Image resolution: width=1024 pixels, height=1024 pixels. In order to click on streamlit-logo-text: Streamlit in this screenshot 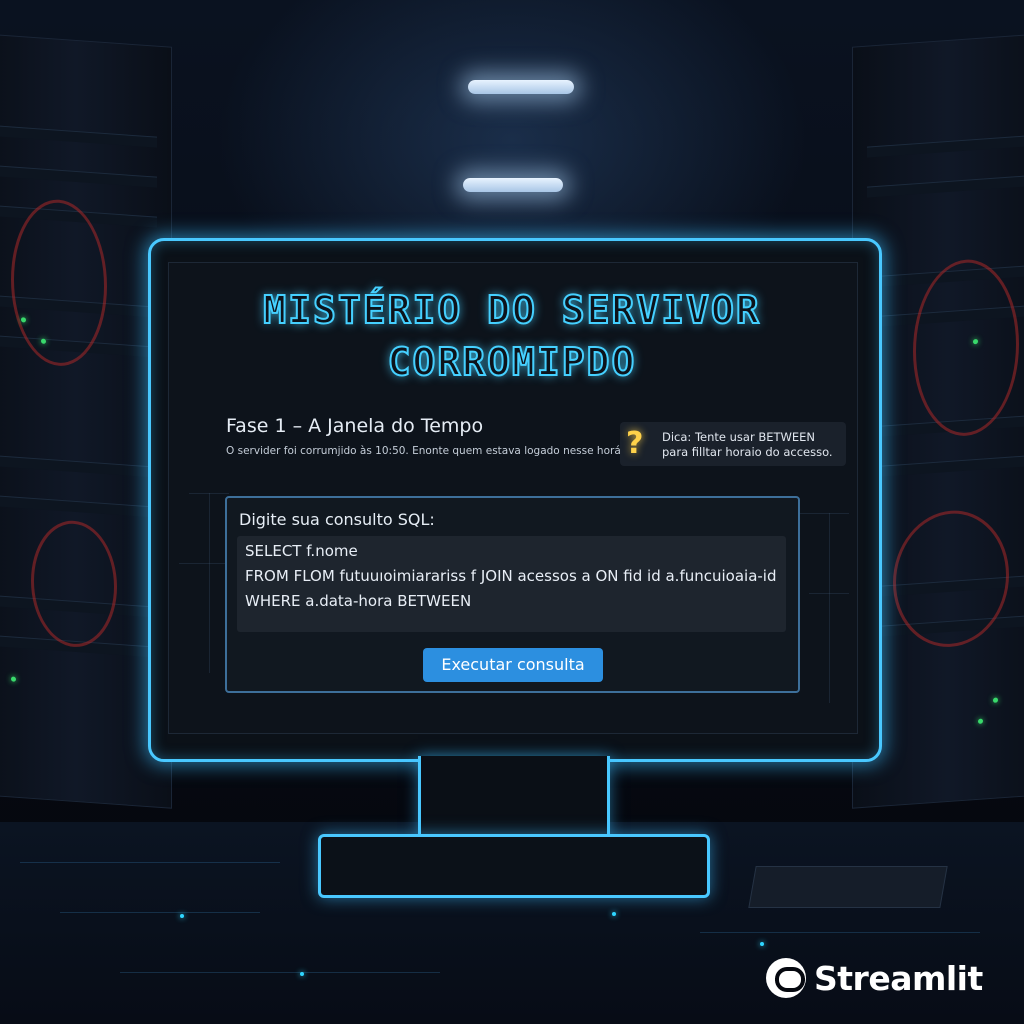, I will do `click(898, 978)`.